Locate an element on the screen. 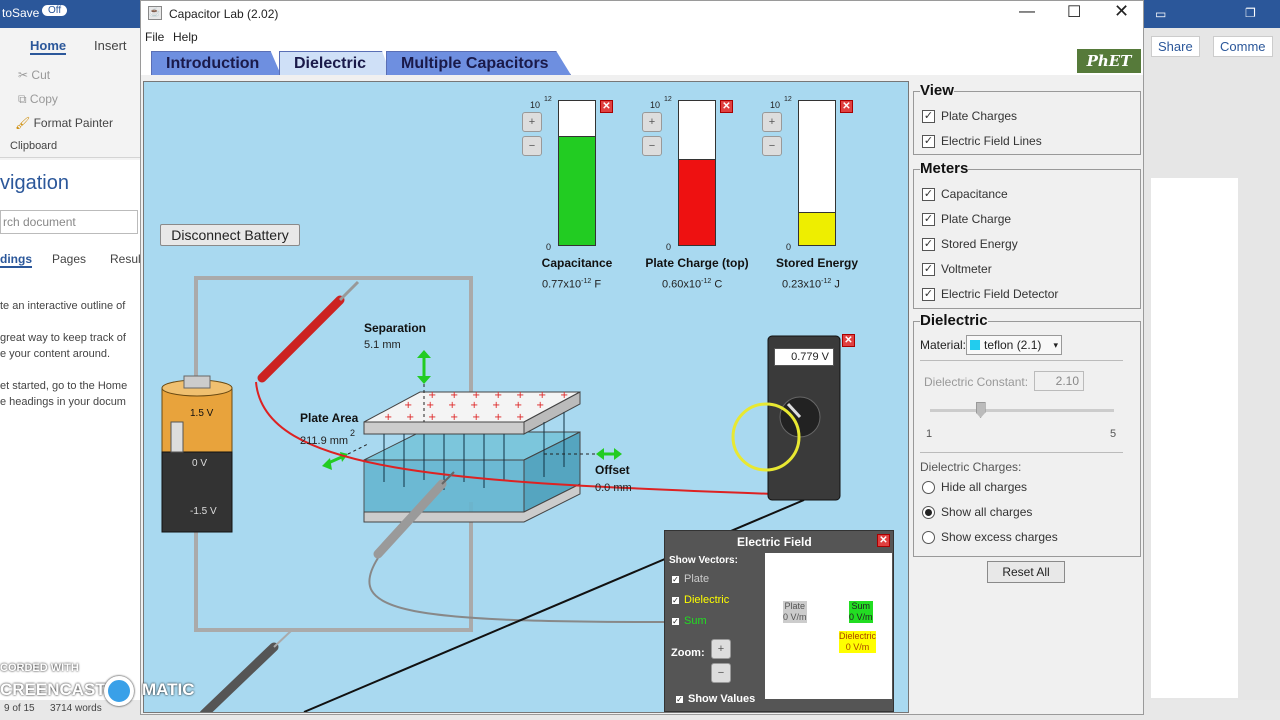 Image resolution: width=1280 pixels, height=720 pixels. tab-introduction: Introduction is located at coordinates (216, 63).